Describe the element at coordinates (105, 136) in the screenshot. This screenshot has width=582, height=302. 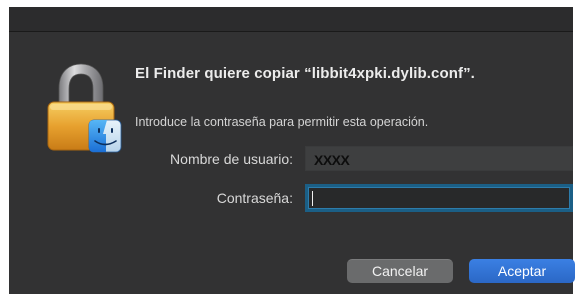
I see `finder-badge-icon` at that location.